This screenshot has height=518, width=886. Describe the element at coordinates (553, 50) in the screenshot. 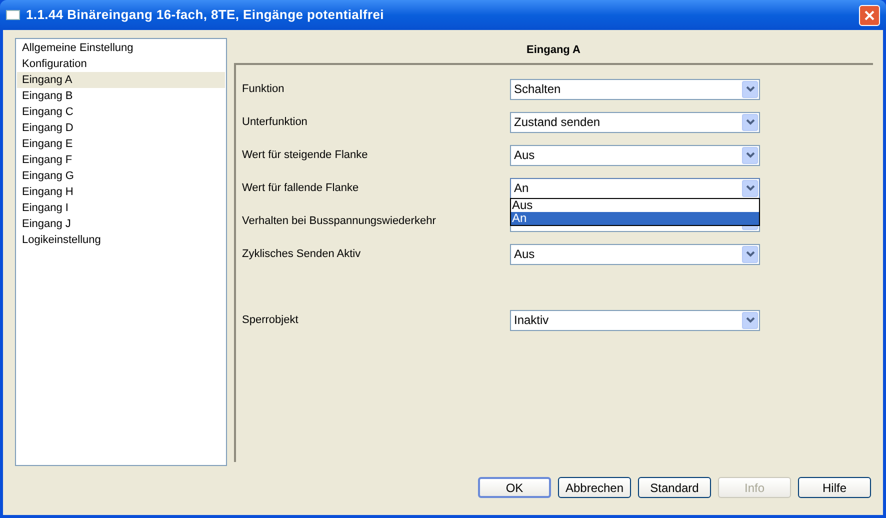

I see `panel-title: Eingang A` at that location.